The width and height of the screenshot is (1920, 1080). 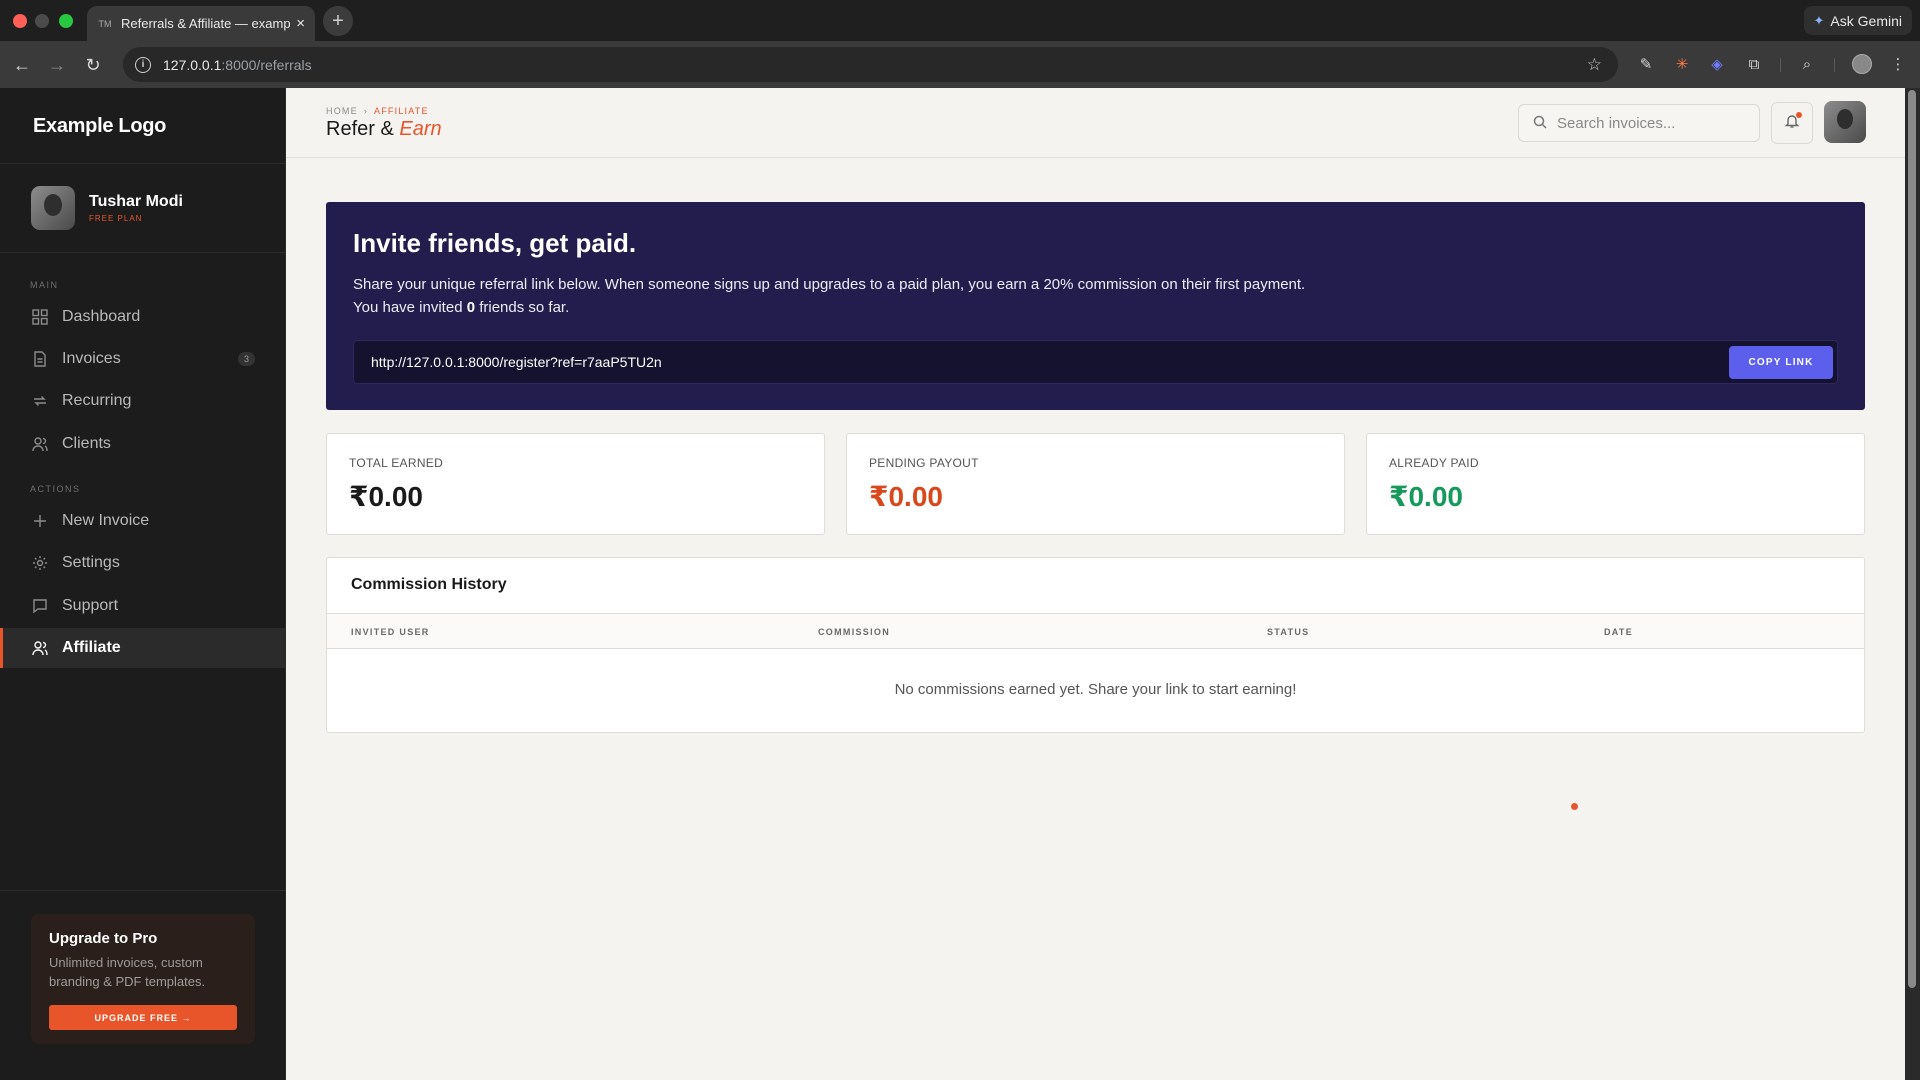 I want to click on copy-link-button: COPY LINK, so click(x=1781, y=362).